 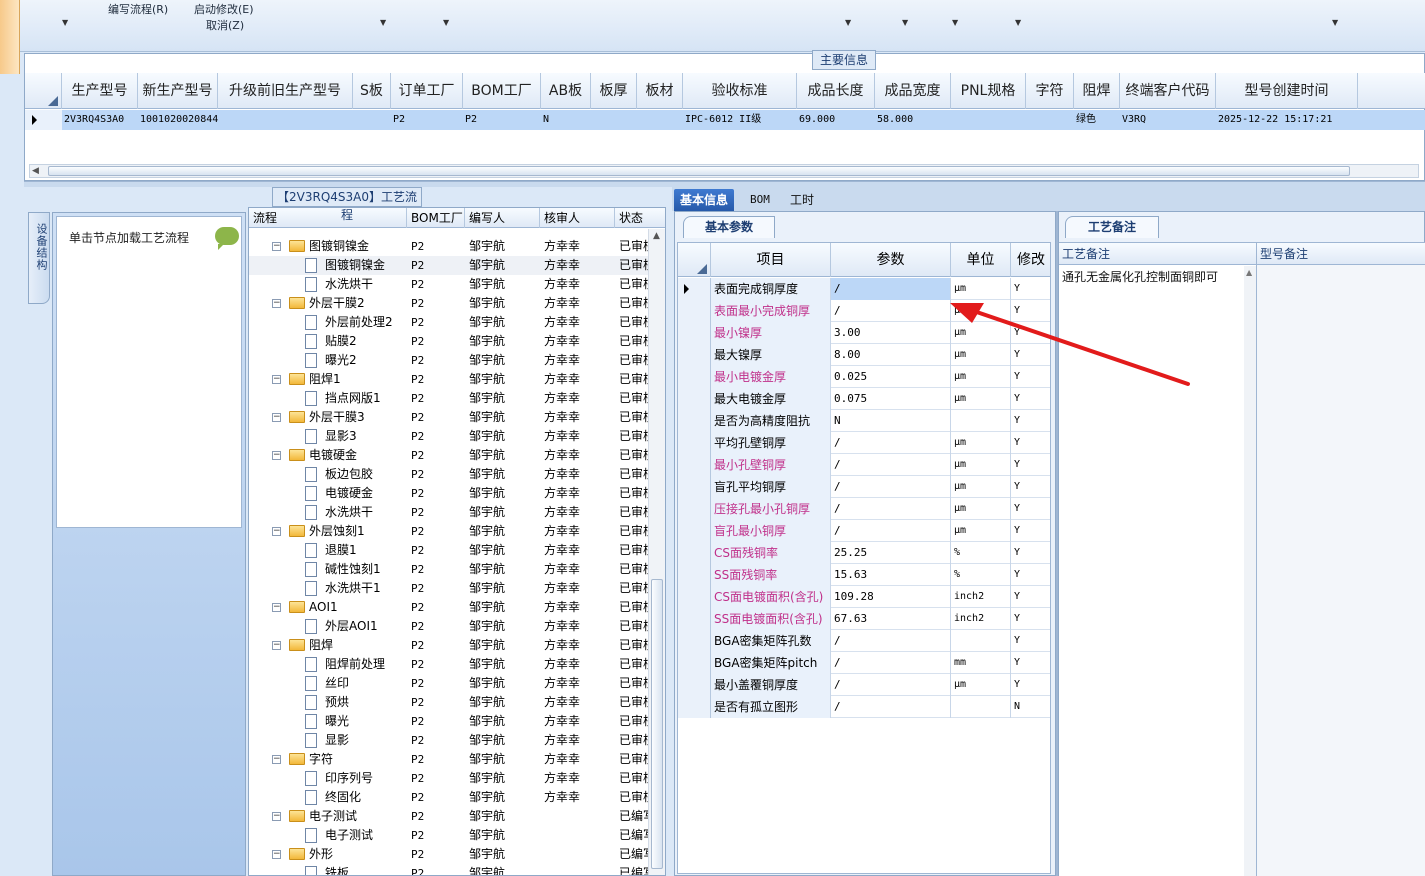 What do you see at coordinates (328, 816) in the screenshot?
I see `tree-node: − 电子测试` at bounding box center [328, 816].